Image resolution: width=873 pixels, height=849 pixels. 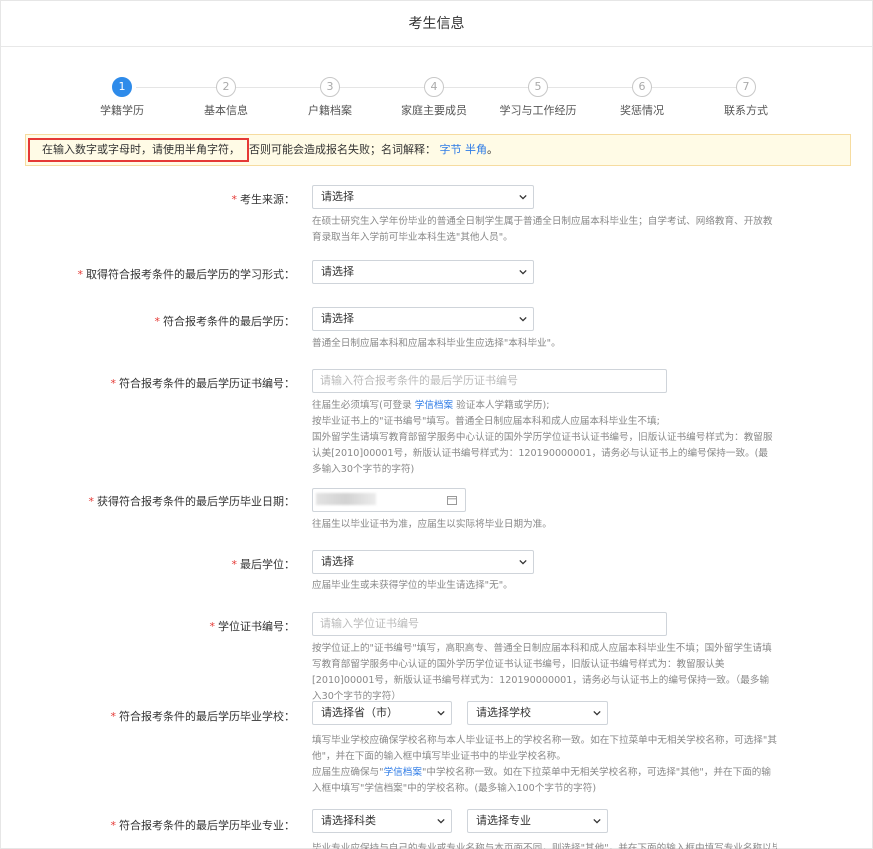 What do you see at coordinates (746, 97) in the screenshot?
I see `step-7: 7 联系方式` at bounding box center [746, 97].